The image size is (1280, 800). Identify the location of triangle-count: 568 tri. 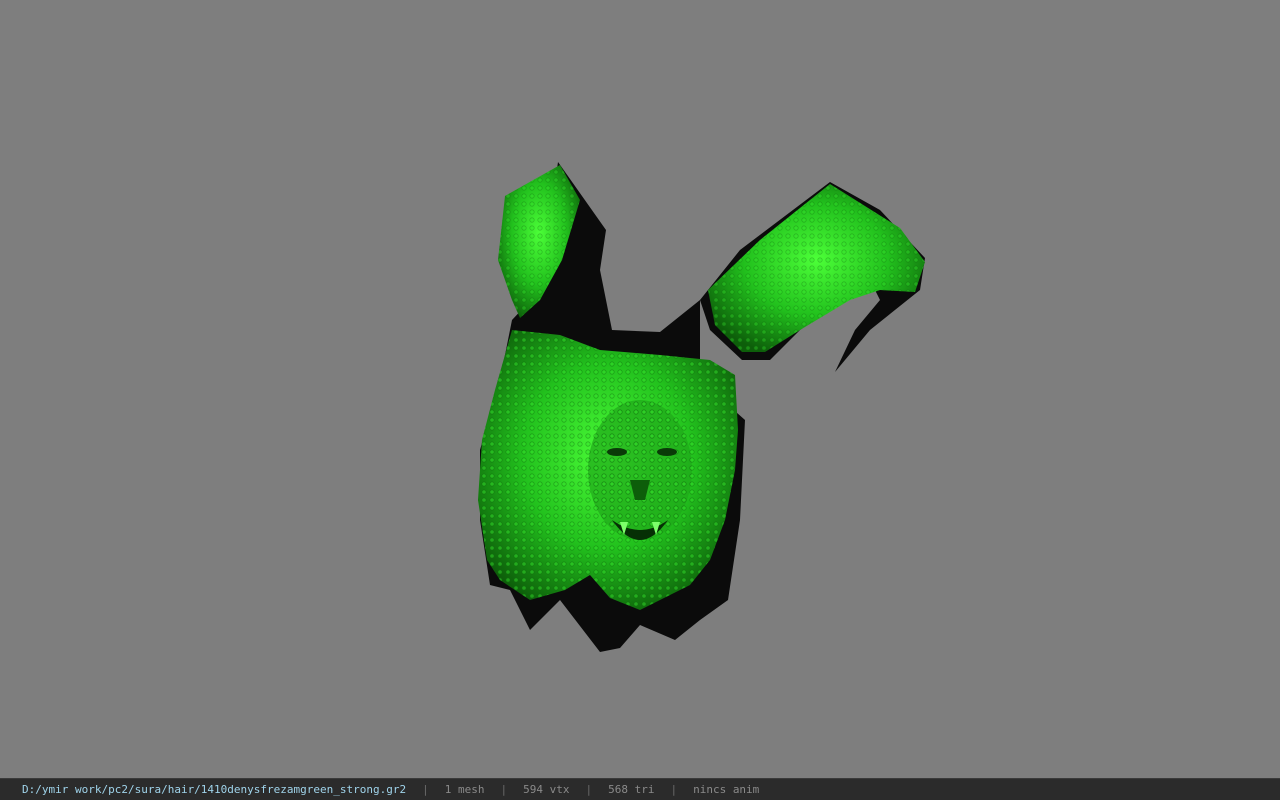
(631, 789).